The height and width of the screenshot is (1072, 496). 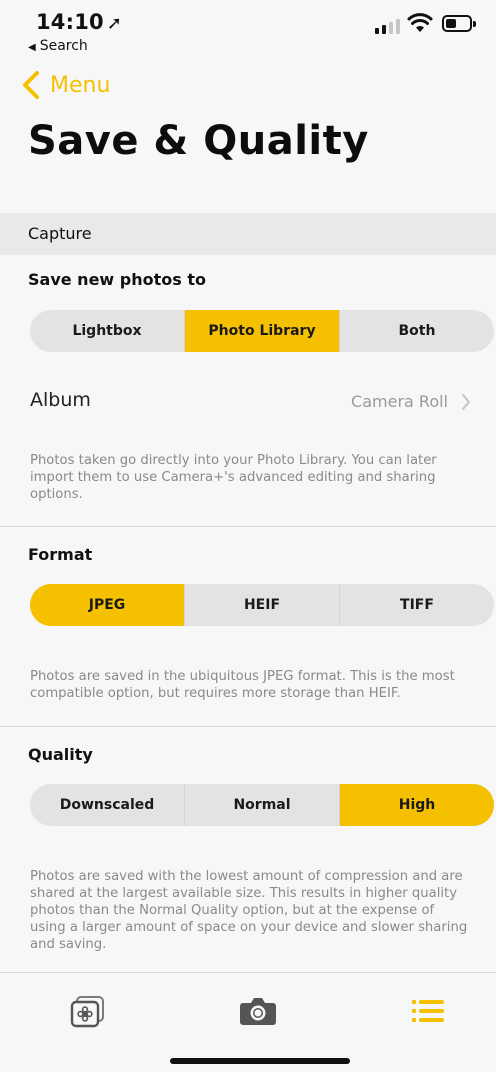 What do you see at coordinates (387, 26) in the screenshot?
I see `cellular-signal-icon` at bounding box center [387, 26].